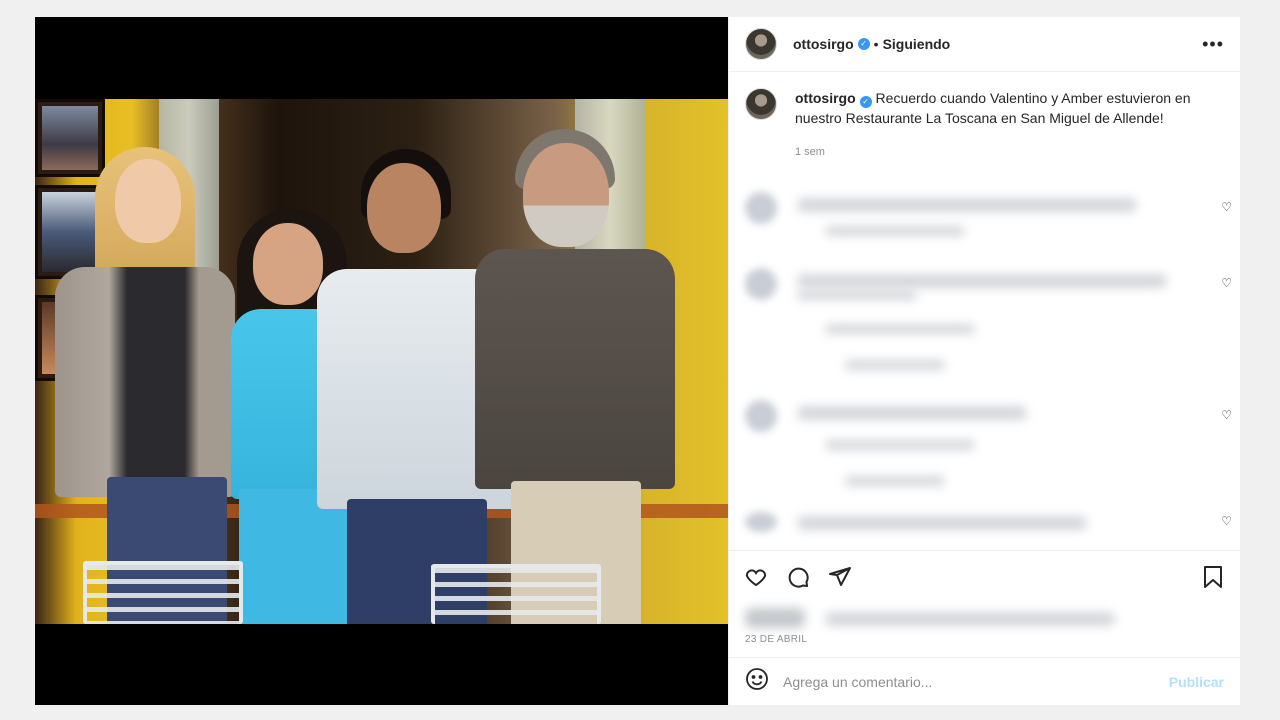 The width and height of the screenshot is (1280, 720). What do you see at coordinates (1213, 44) in the screenshot?
I see `more-icon: •••` at bounding box center [1213, 44].